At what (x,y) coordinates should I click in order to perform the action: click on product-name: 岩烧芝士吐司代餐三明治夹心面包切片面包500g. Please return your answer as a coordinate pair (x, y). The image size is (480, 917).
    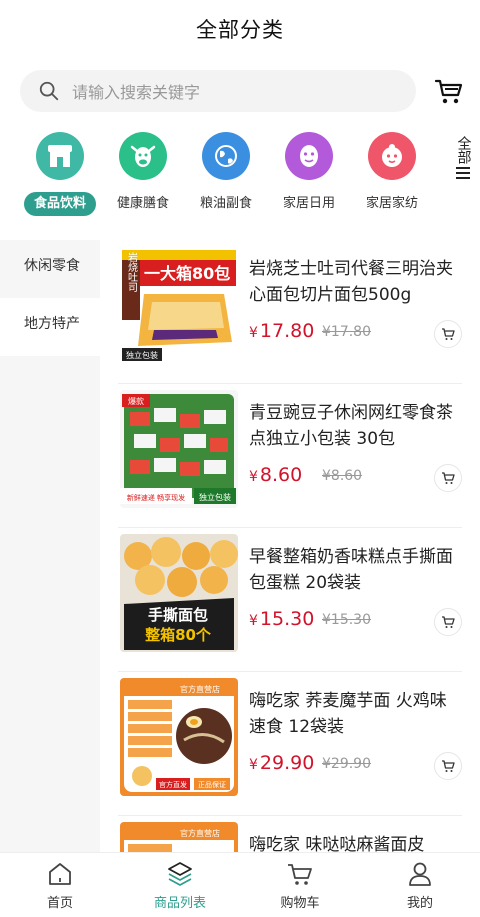
    Looking at the image, I should click on (355, 282).